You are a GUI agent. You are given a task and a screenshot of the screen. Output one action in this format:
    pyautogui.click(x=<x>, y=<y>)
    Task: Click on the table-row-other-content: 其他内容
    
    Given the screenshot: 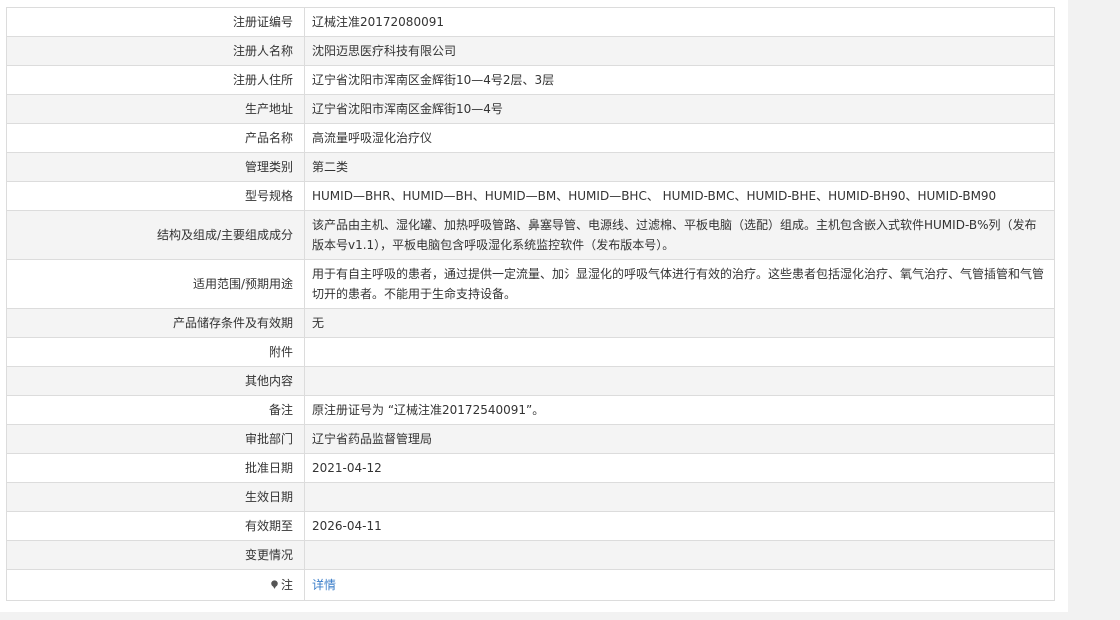 What is the action you would take?
    pyautogui.click(x=530, y=381)
    